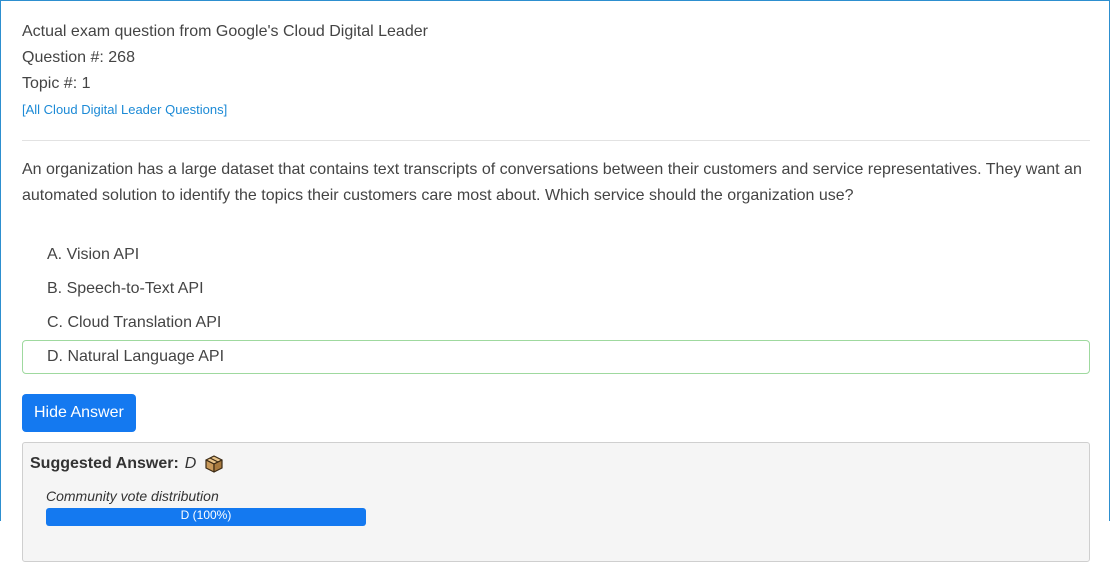 The image size is (1110, 562). Describe the element at coordinates (214, 464) in the screenshot. I see `box-icon` at that location.